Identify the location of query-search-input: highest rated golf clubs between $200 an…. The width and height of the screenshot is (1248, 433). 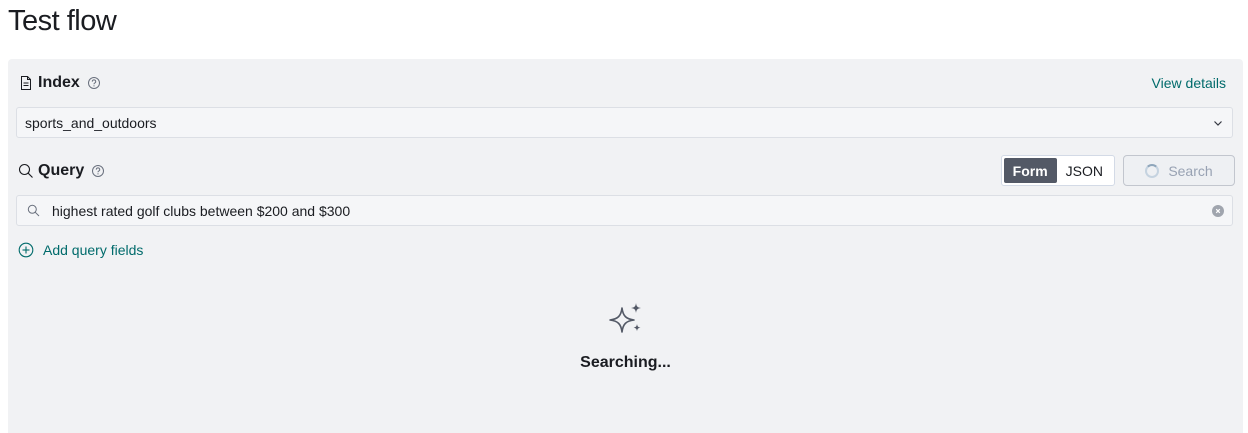
(624, 210).